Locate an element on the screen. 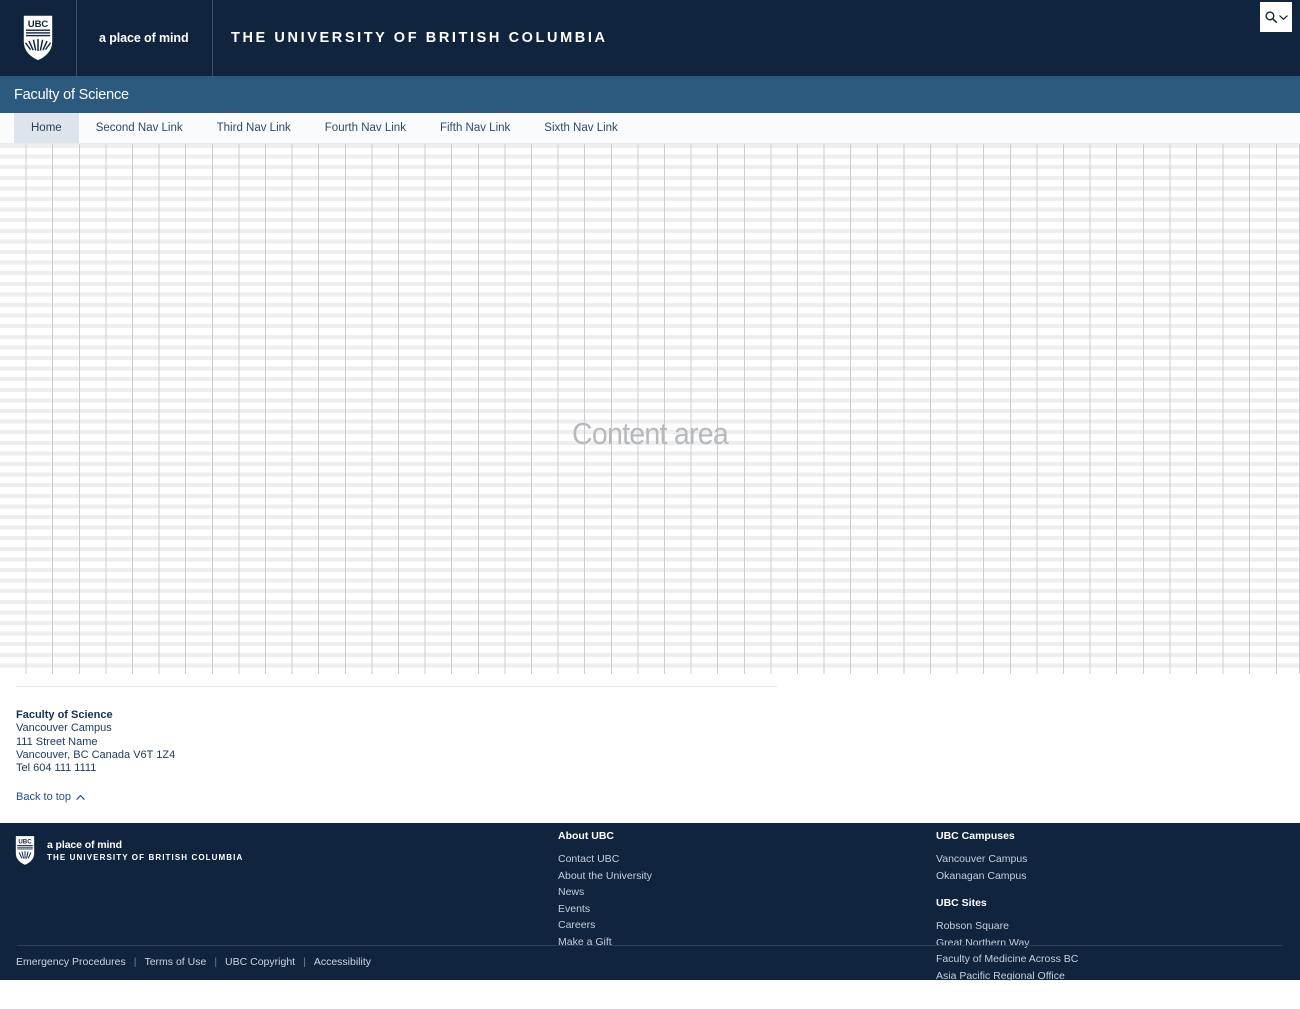 This screenshot has height=1009, width=1300. header-university-name-text: THE UNIVERSITY OF BRITISH COLUMBIA is located at coordinates (419, 38).